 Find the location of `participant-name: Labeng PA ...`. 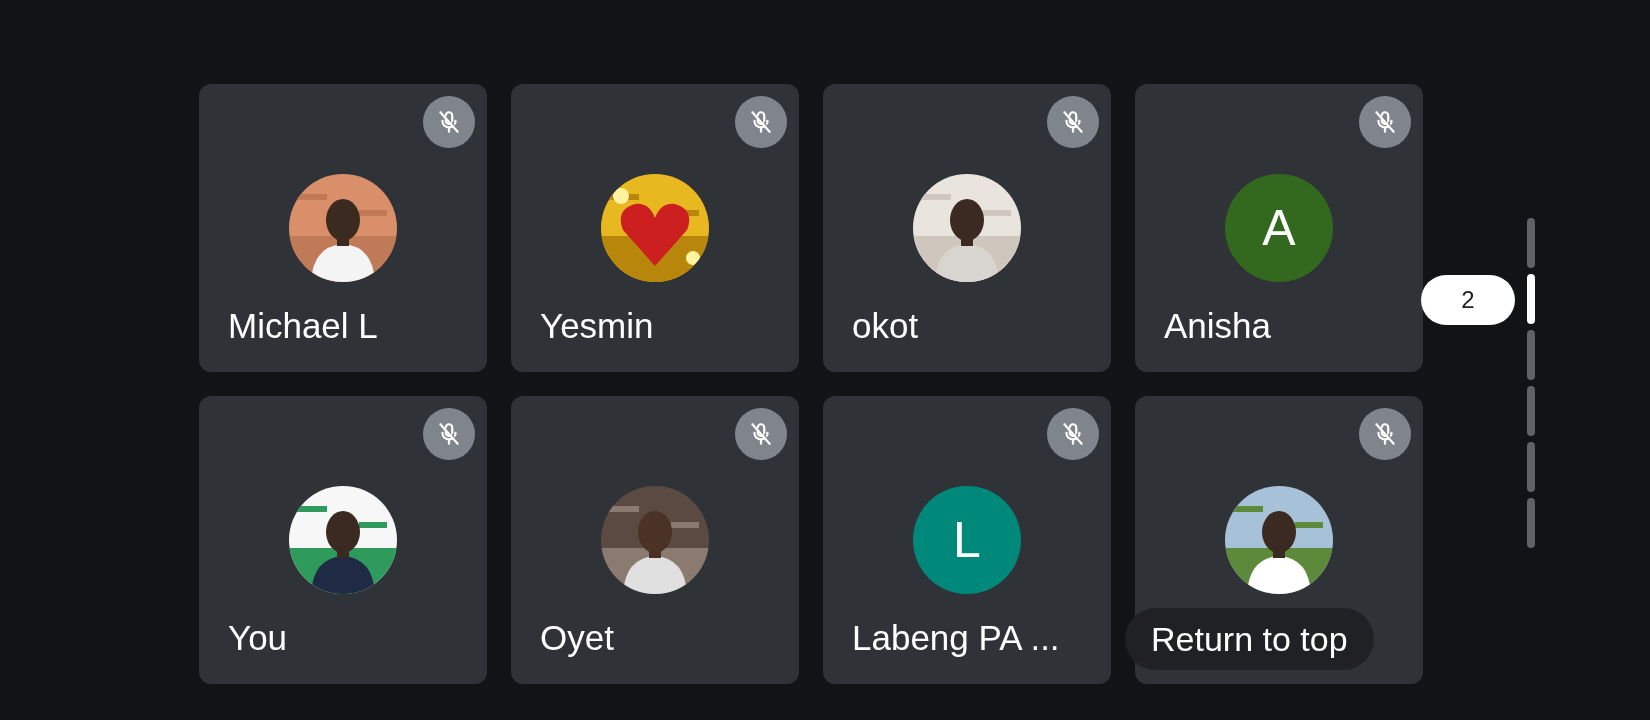

participant-name: Labeng PA ... is located at coordinates (956, 637).